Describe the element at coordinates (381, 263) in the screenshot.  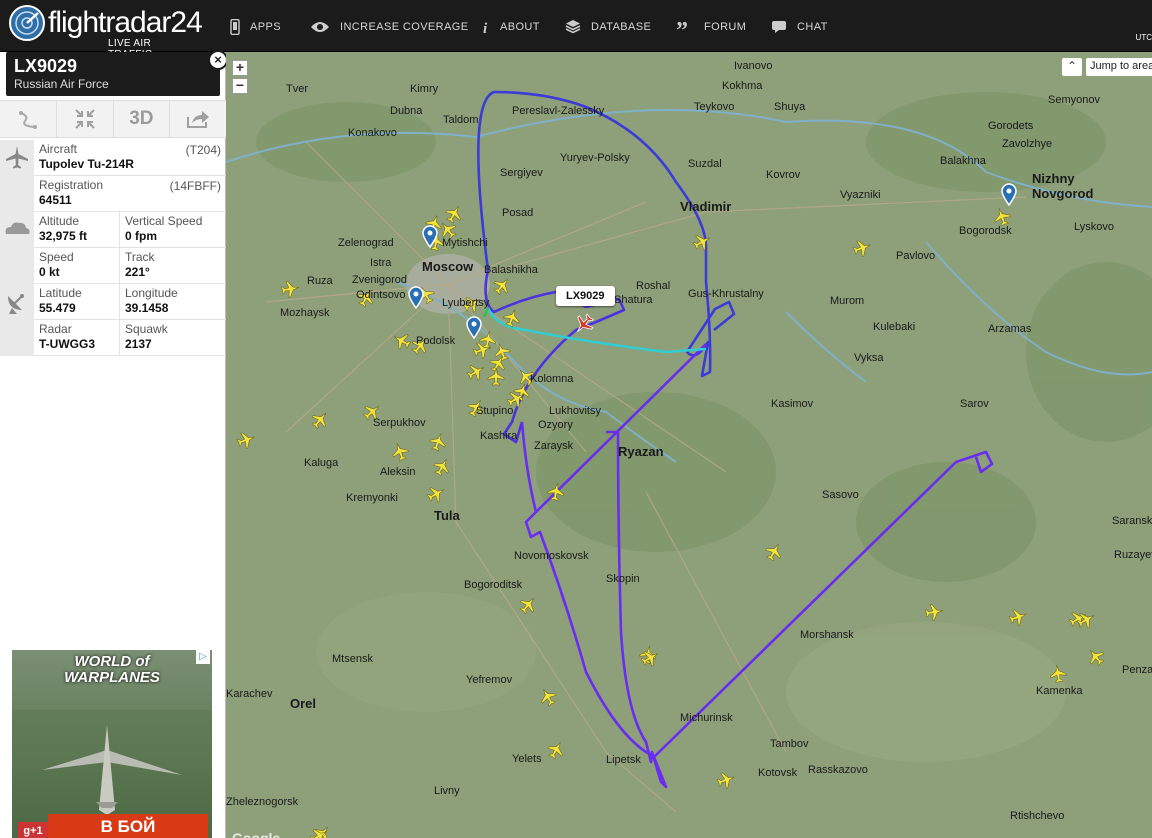
I see `place-label: Istra` at that location.